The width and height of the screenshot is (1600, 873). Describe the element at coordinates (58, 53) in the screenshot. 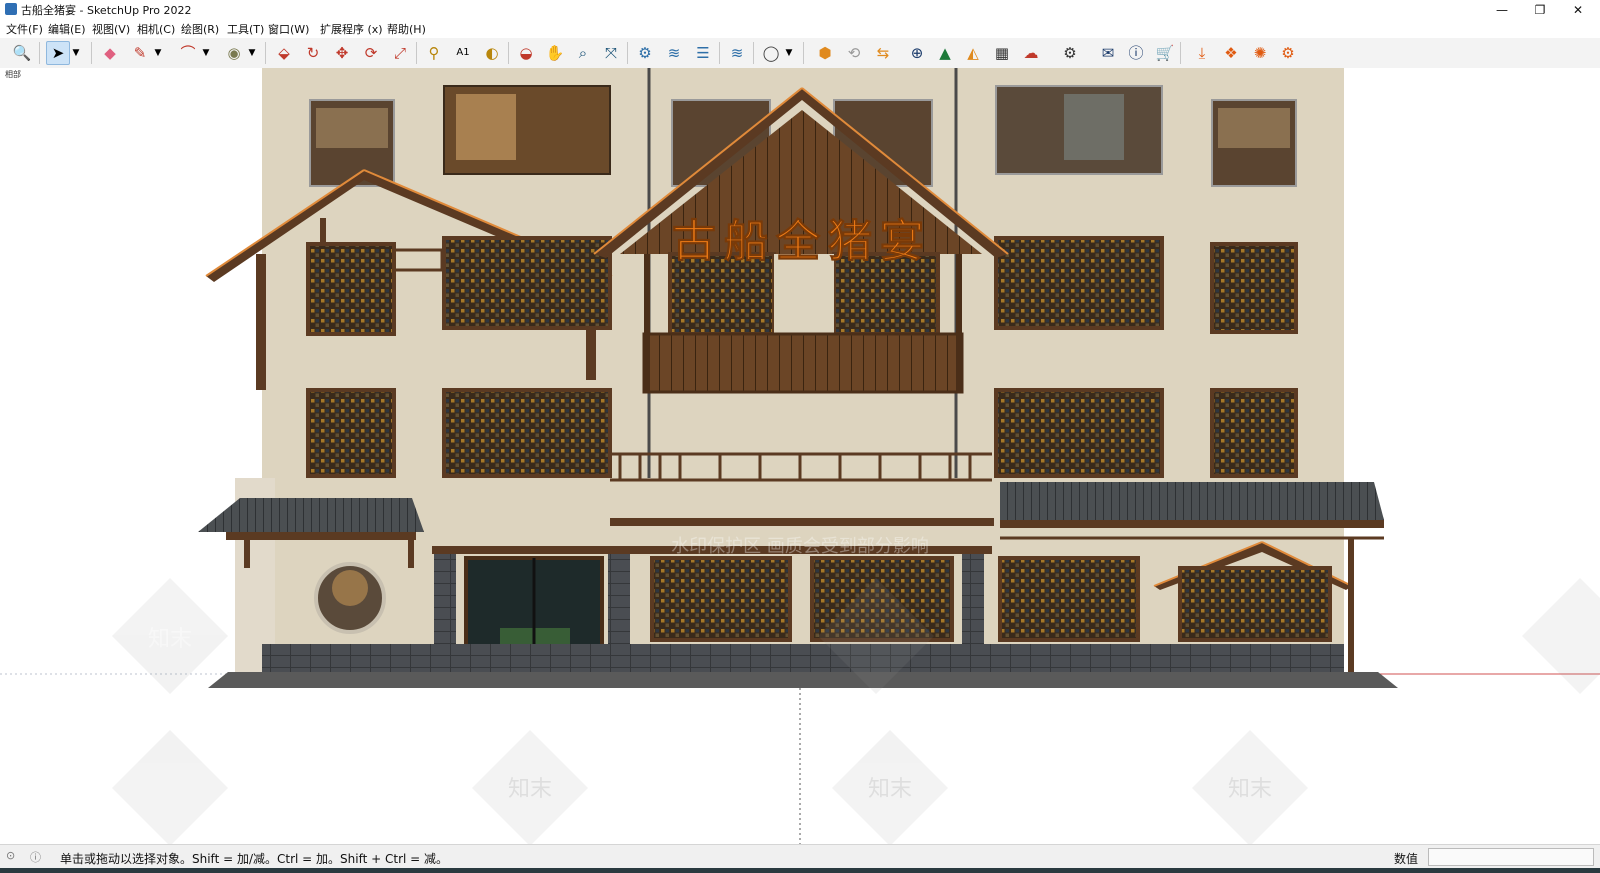

I see `select-arrow-icon: ➤` at that location.